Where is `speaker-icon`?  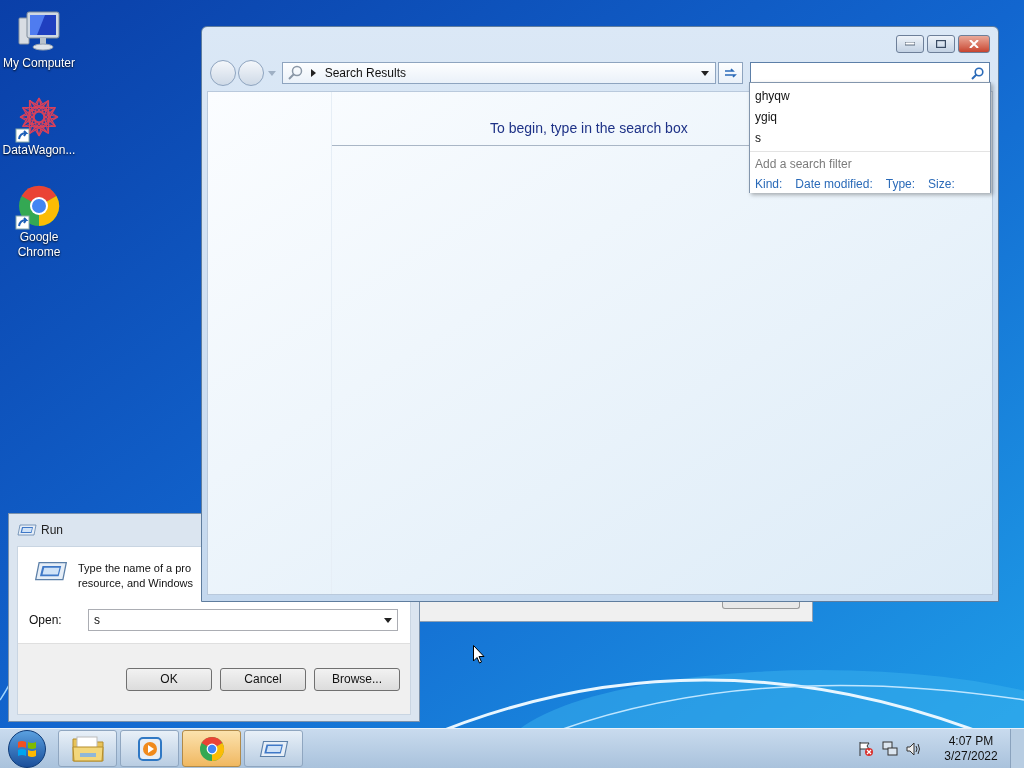 speaker-icon is located at coordinates (914, 748).